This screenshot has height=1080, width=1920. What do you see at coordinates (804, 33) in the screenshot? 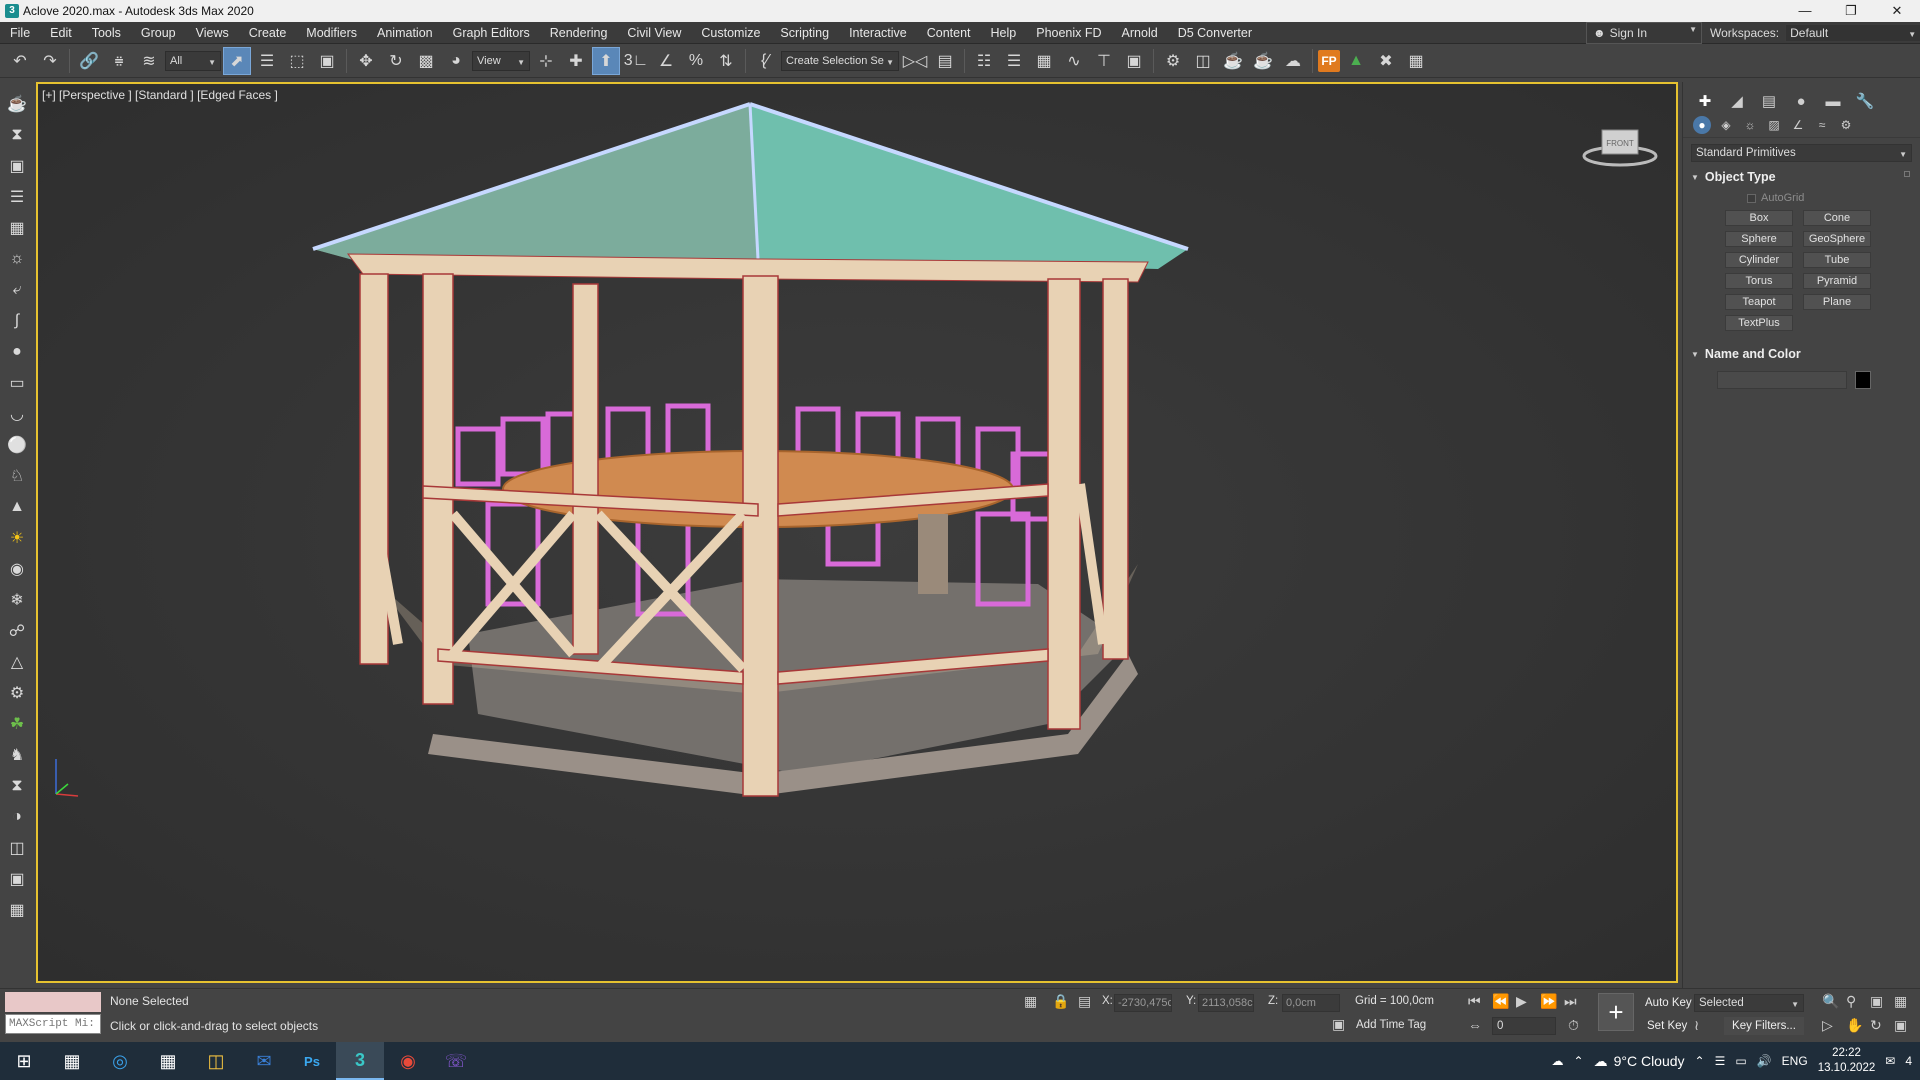
I see `menu-scripting: Scripting` at bounding box center [804, 33].